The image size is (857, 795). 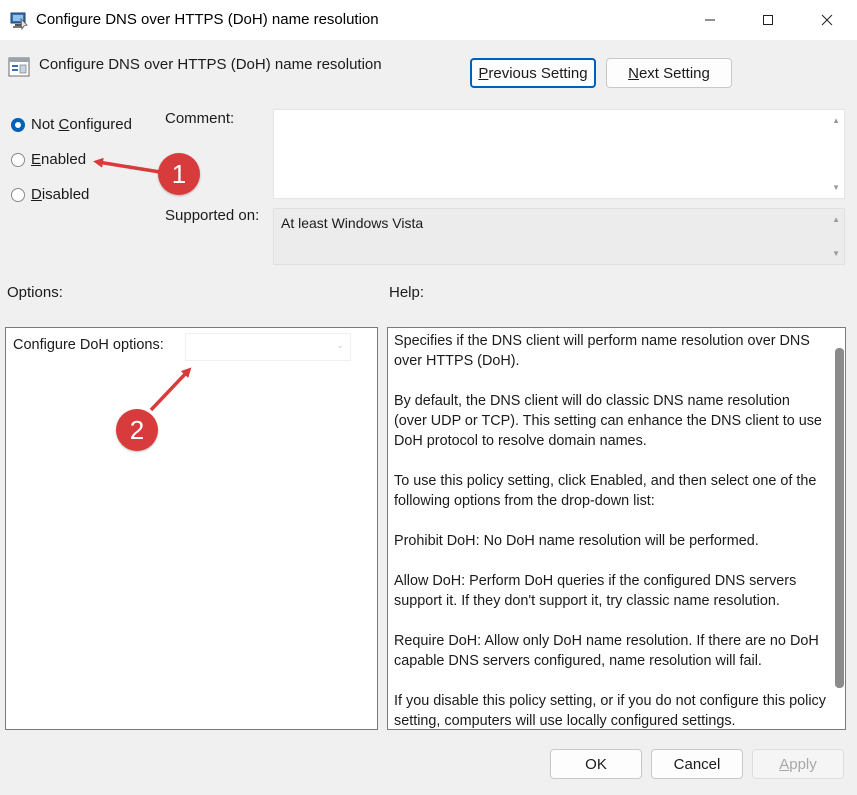 I want to click on group-policy-app-icon, so click(x=19, y=20).